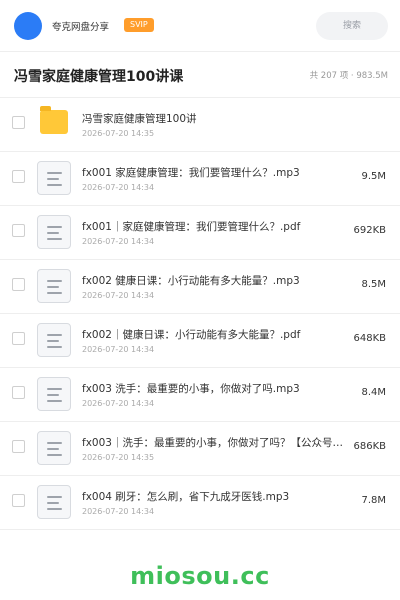 This screenshot has width=400, height=600. What do you see at coordinates (369, 446) in the screenshot?
I see `file-size: 686KB` at bounding box center [369, 446].